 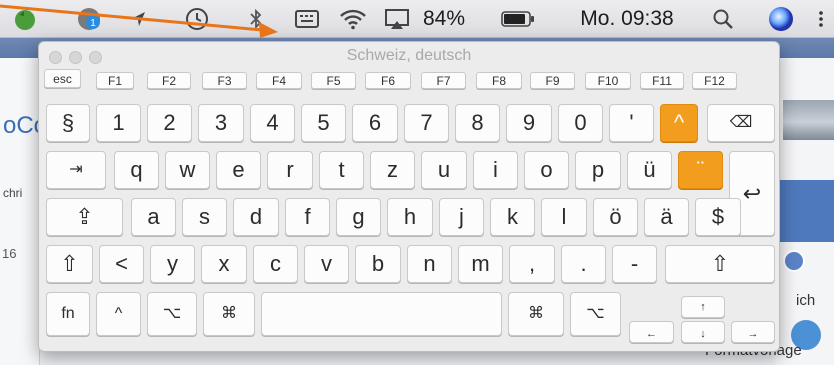 I want to click on key-u-umlaut: ü, so click(x=649, y=170).